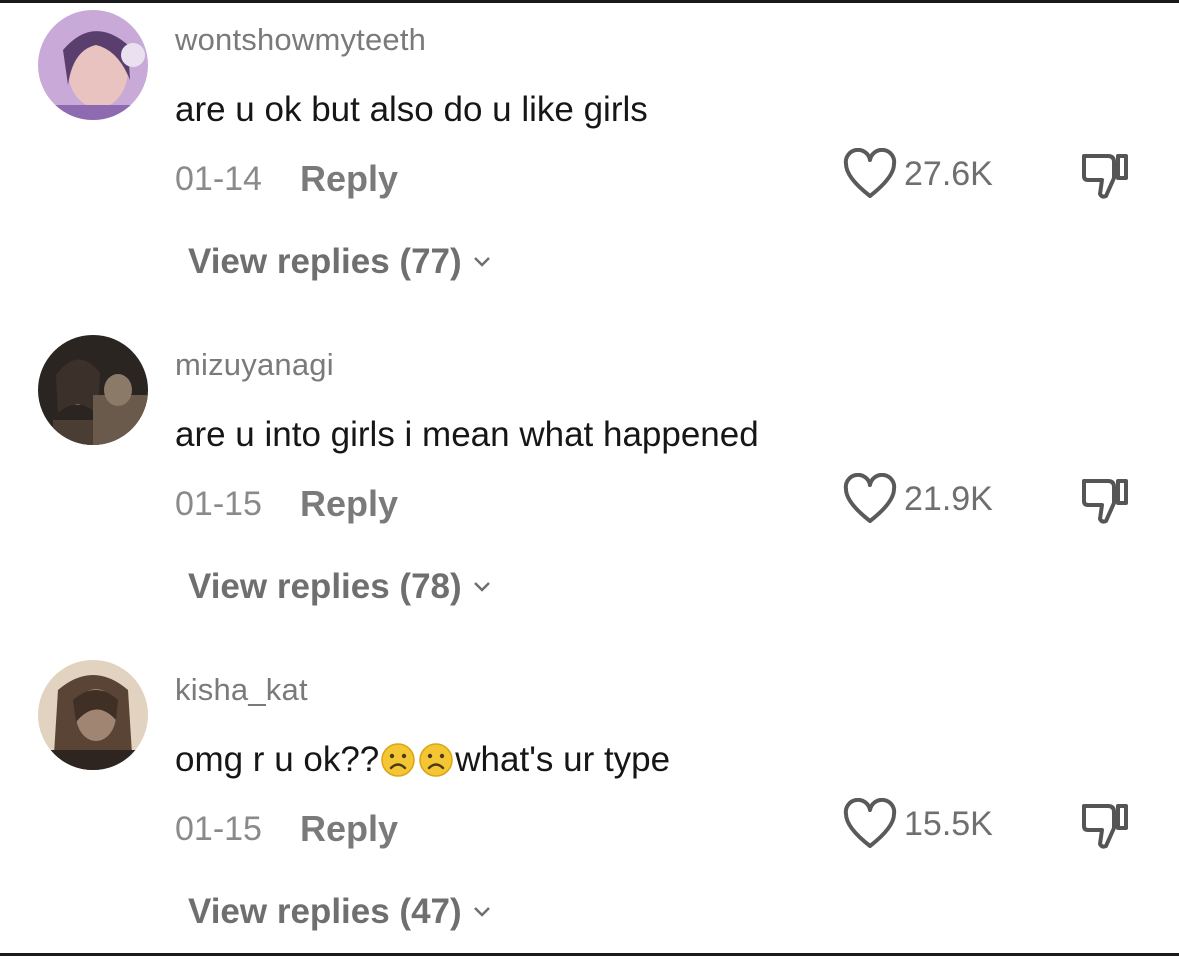 This screenshot has height=970, width=1179. I want to click on view-replies-label: View replies (78), so click(325, 586).